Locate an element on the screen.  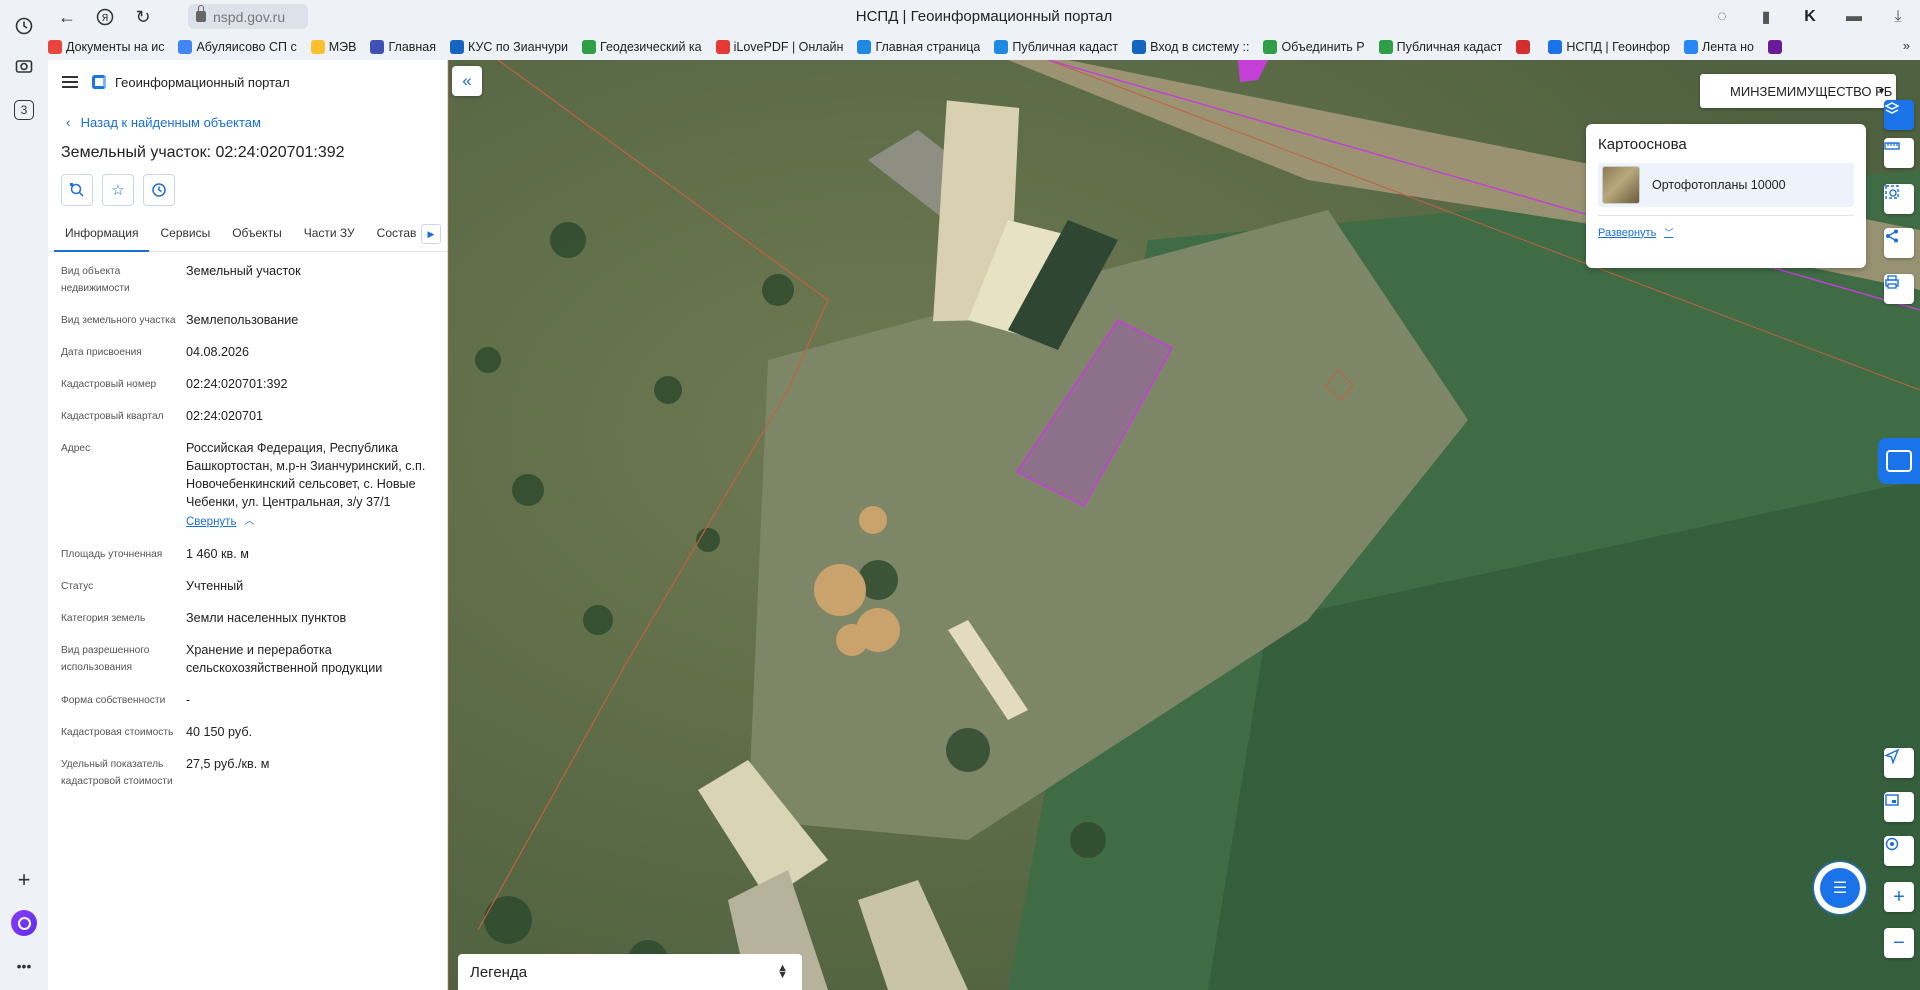
ruler-icon is located at coordinates (1899, 153).